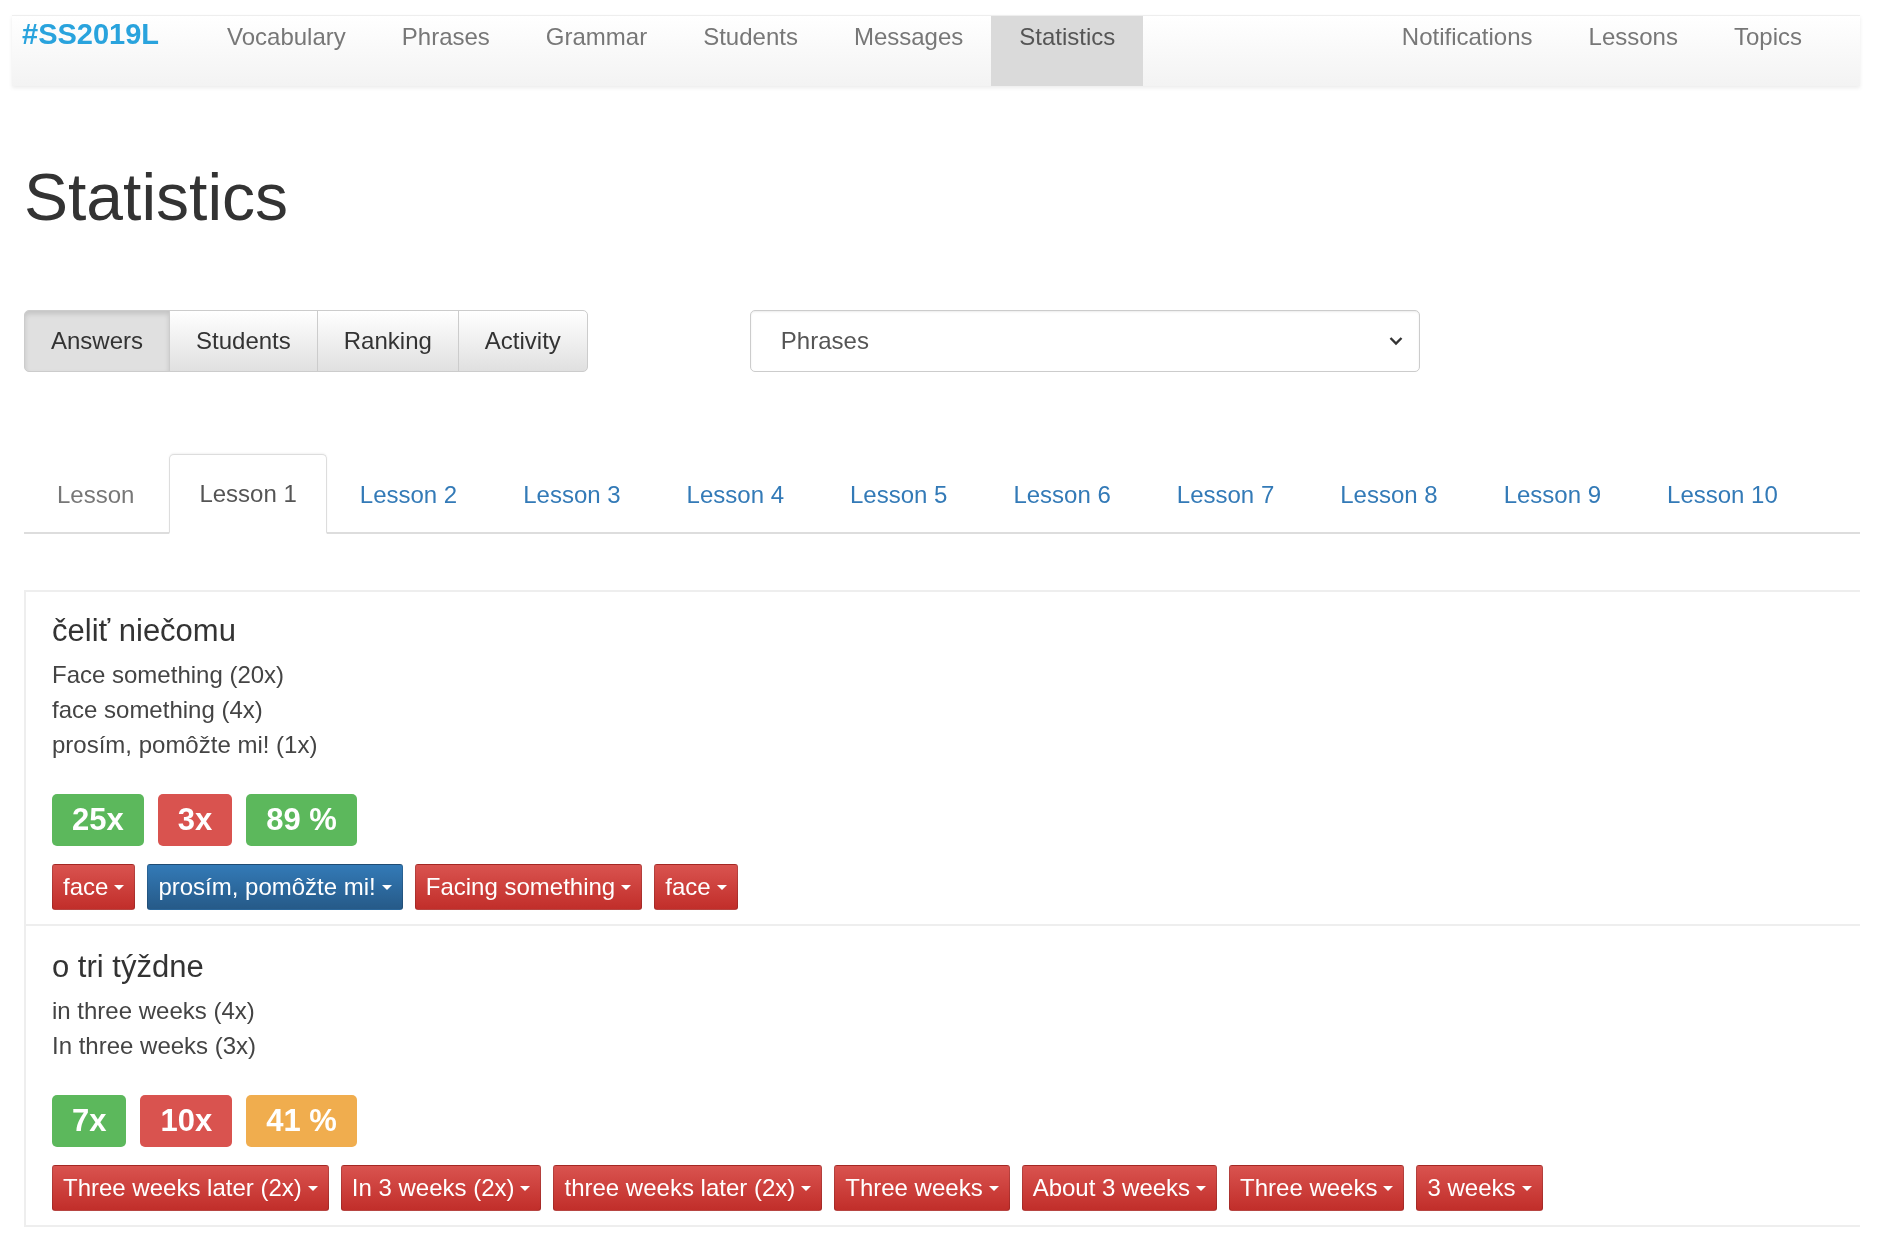 The height and width of the screenshot is (1248, 1890). Describe the element at coordinates (186, 1121) in the screenshot. I see `stat-badge: 10x` at that location.